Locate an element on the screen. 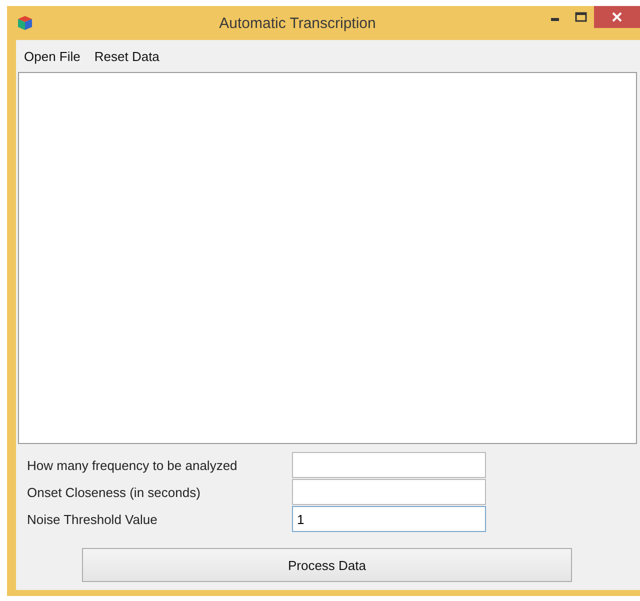  process-data-button: Process Data is located at coordinates (327, 565).